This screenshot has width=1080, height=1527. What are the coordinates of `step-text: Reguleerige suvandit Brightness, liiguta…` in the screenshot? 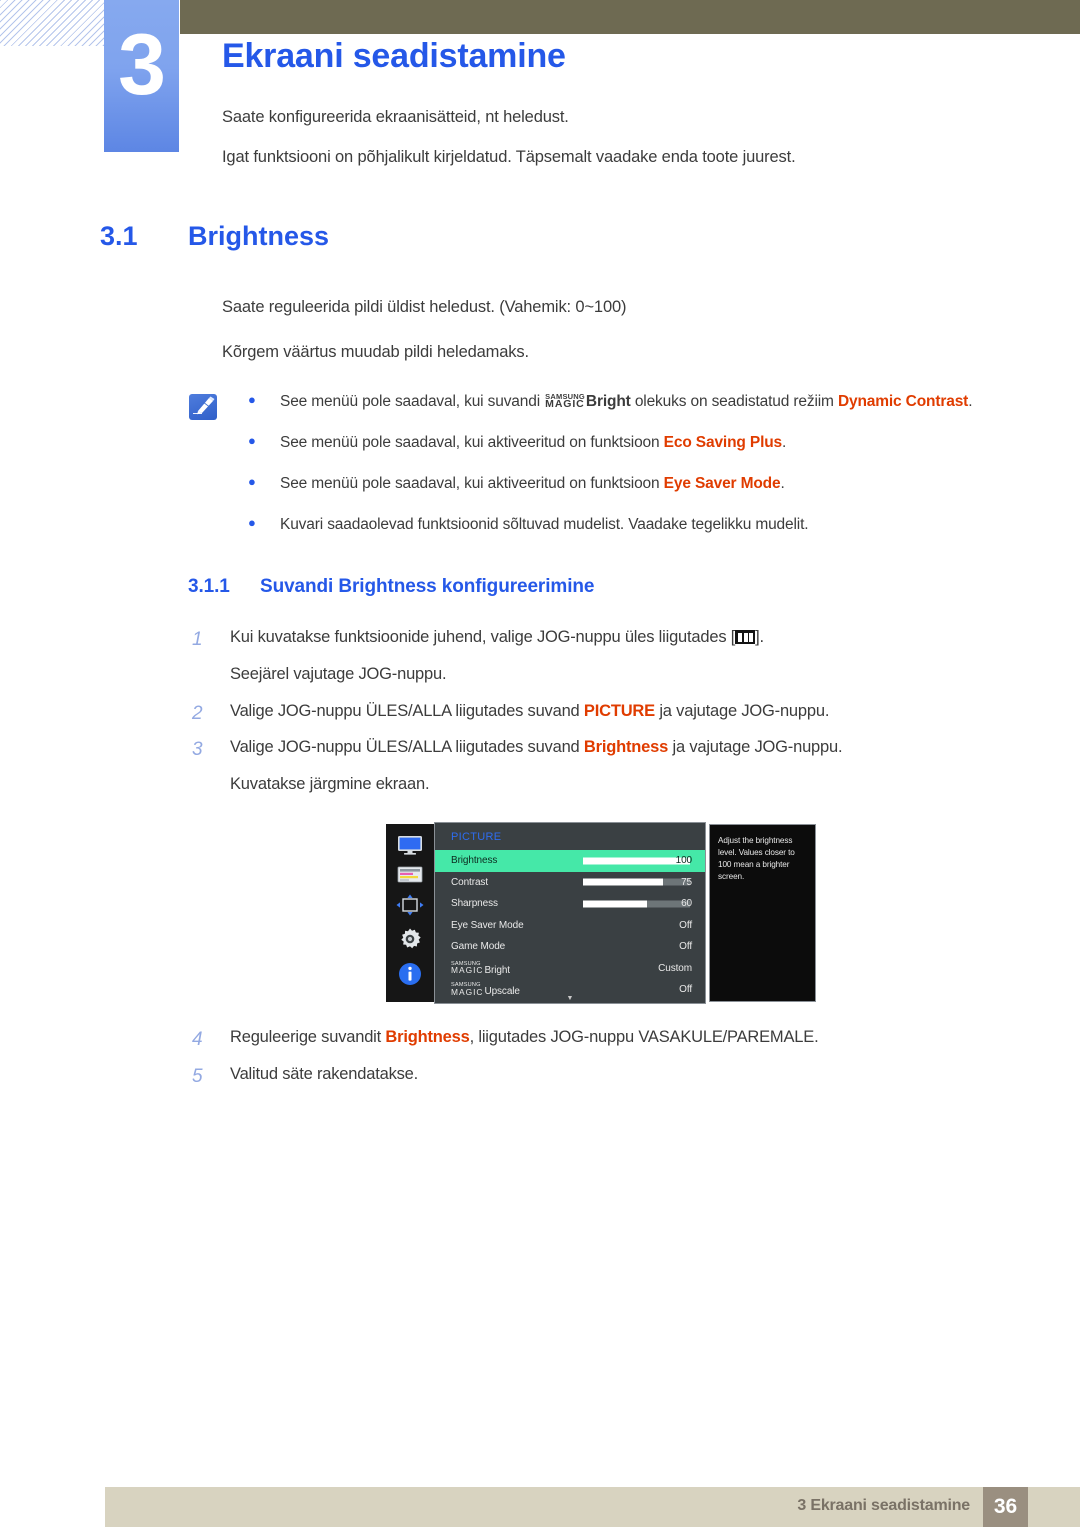 It's located at (524, 1037).